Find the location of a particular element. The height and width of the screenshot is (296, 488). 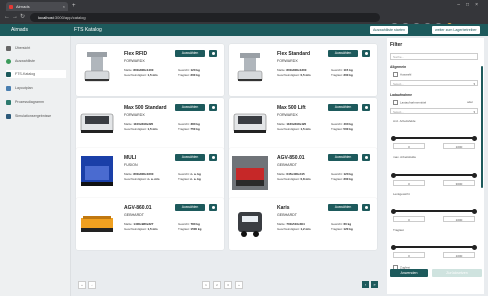

spec-payload: Traglast: 500 kg is located at coordinates (342, 129).